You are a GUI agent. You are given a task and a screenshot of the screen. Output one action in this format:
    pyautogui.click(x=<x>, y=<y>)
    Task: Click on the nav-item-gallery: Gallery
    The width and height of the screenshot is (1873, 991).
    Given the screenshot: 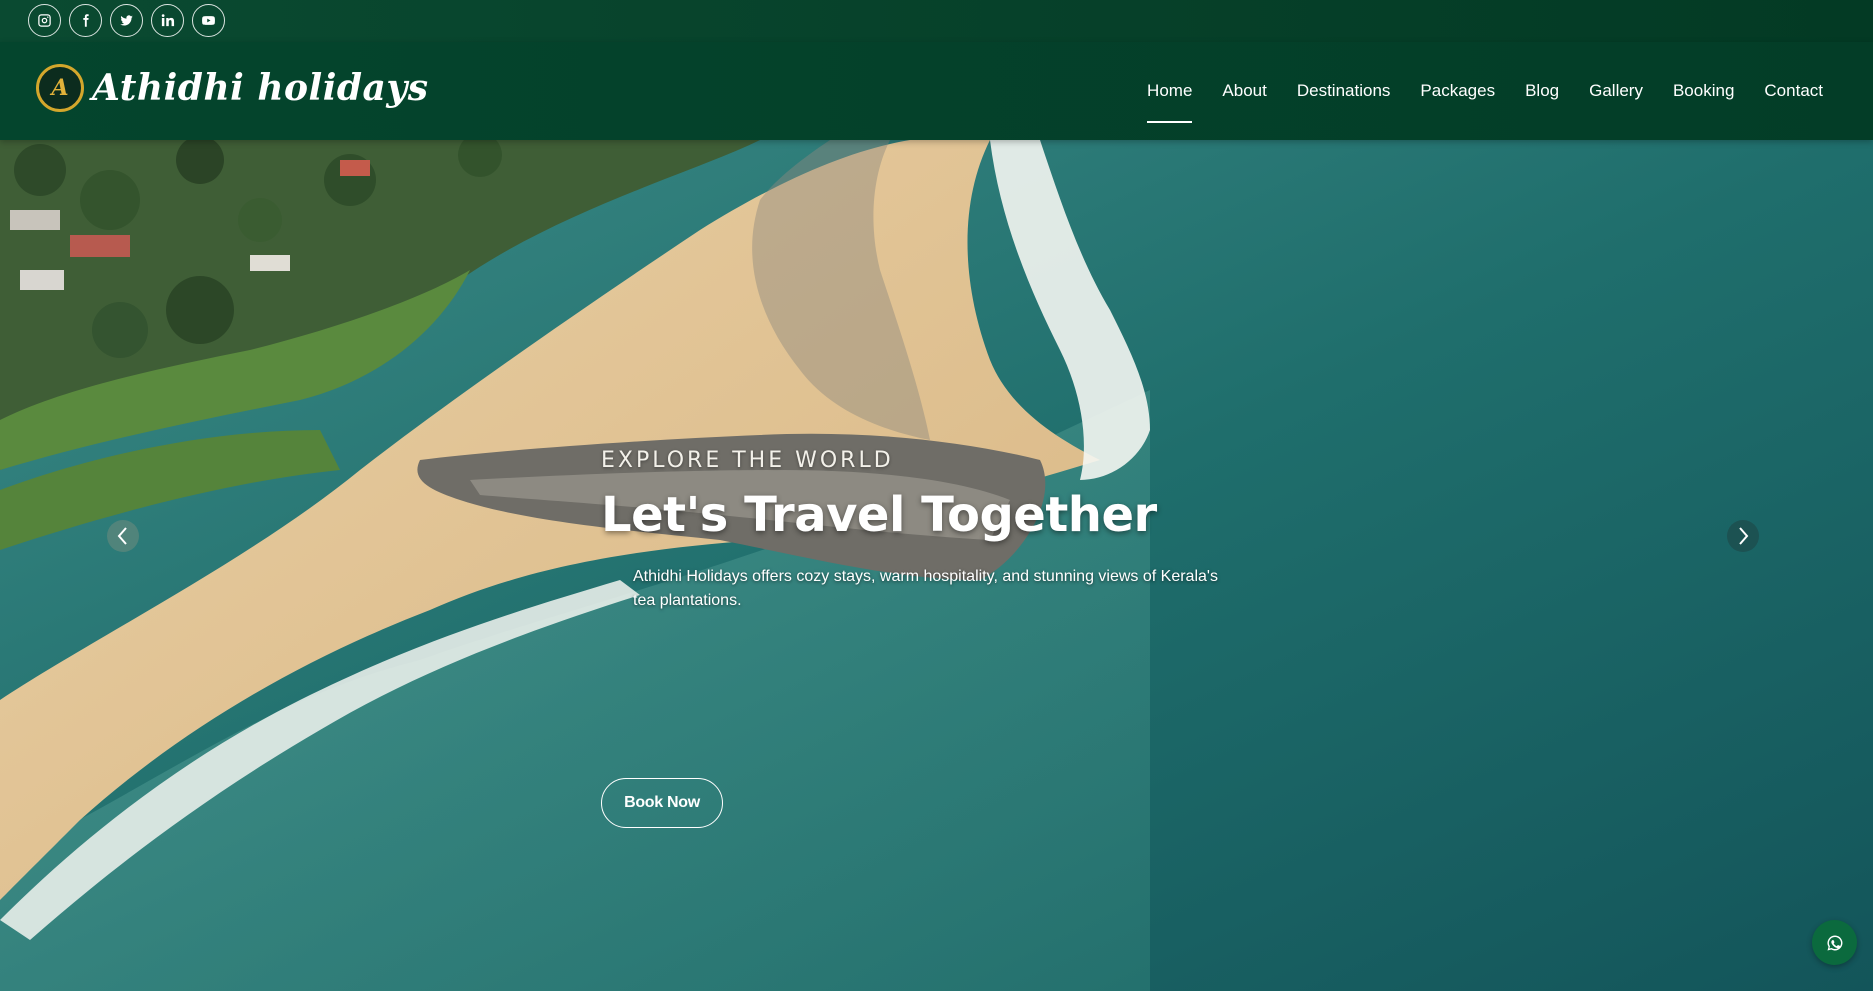 What is the action you would take?
    pyautogui.click(x=1616, y=91)
    